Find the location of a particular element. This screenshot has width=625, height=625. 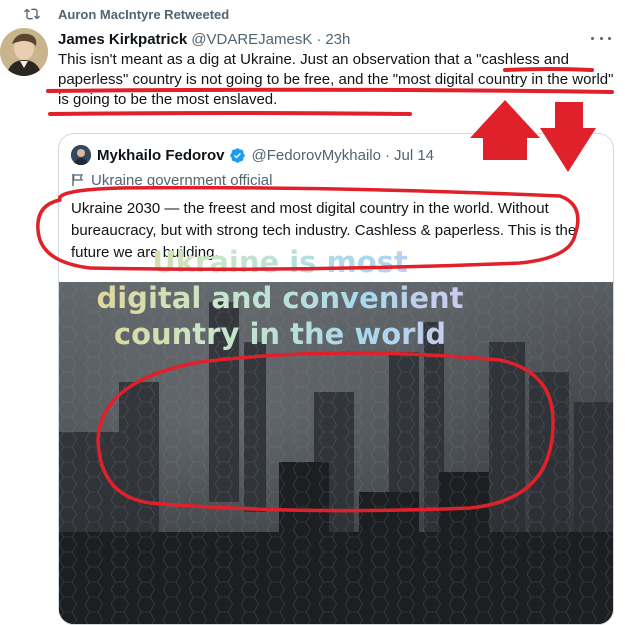

quote-avatar is located at coordinates (81, 155).